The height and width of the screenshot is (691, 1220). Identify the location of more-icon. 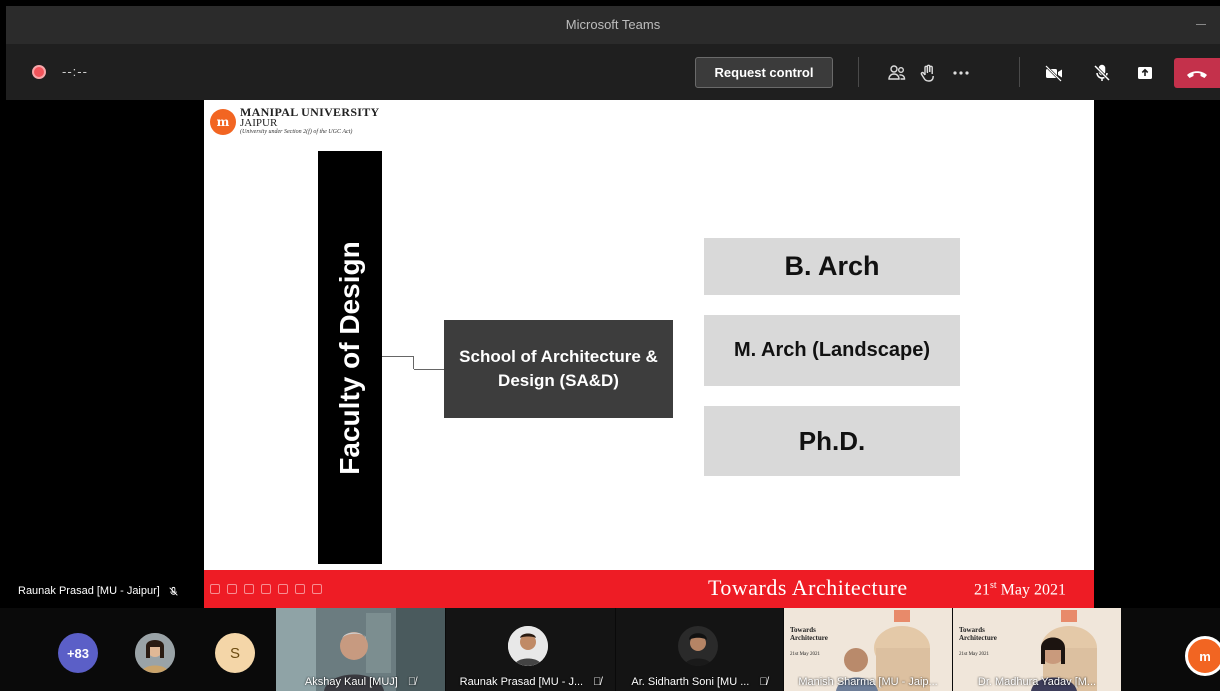
(961, 73).